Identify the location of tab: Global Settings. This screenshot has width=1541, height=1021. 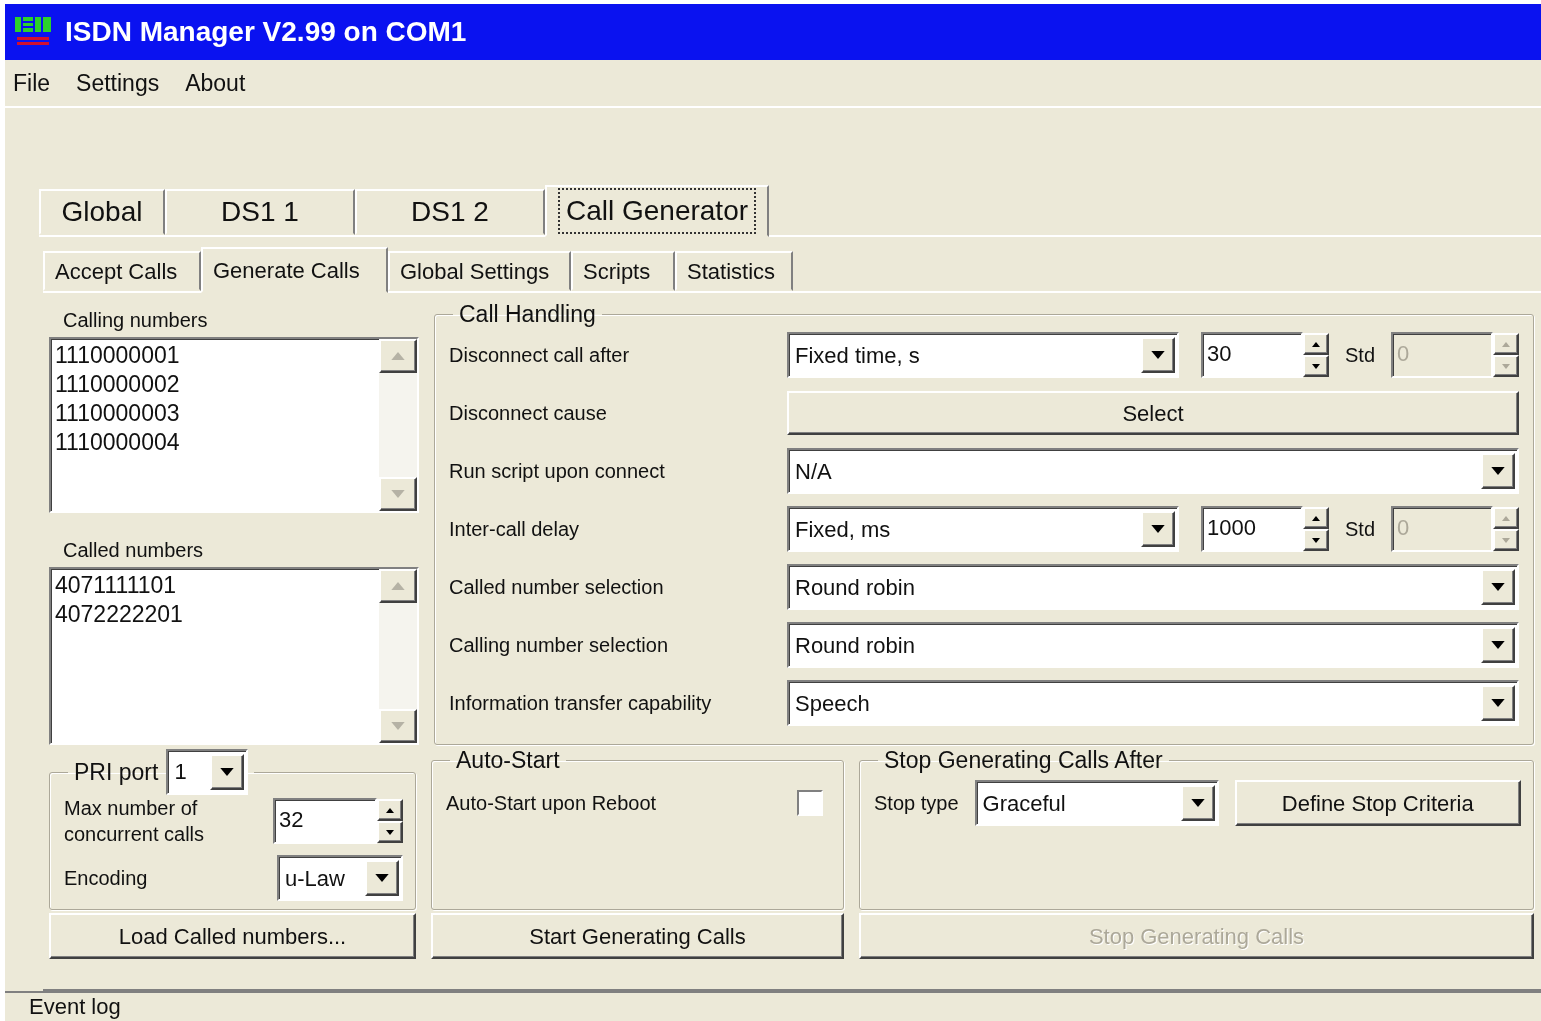
(479, 271).